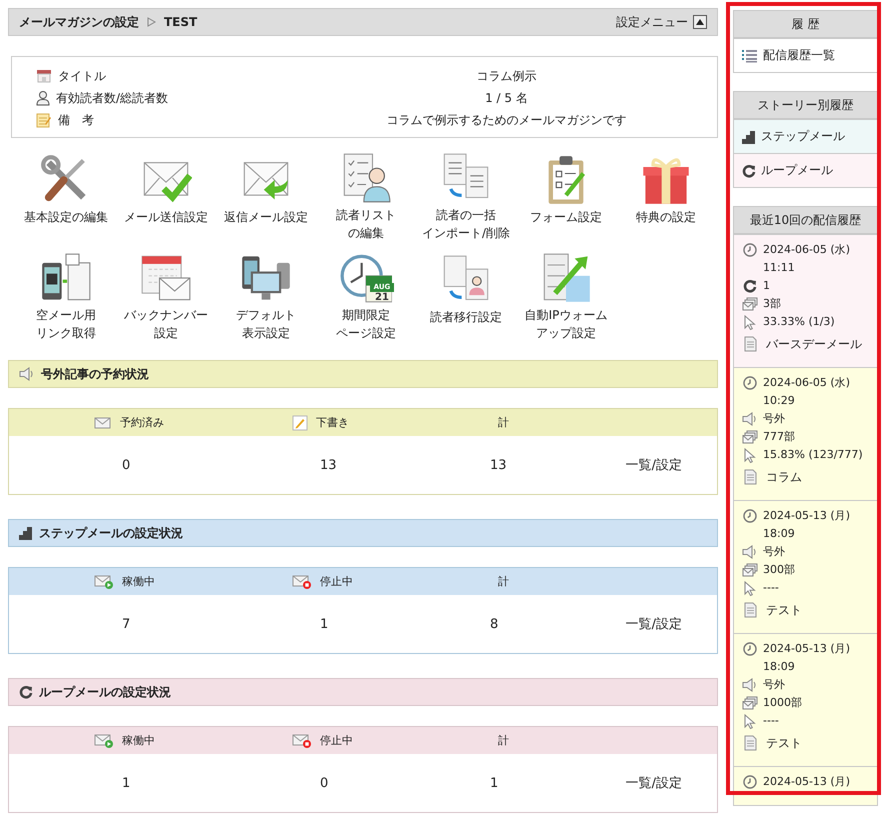 This screenshot has height=816, width=885. What do you see at coordinates (66, 296) in the screenshot?
I see `settings-menu-item: 空メール用 リンク取得` at bounding box center [66, 296].